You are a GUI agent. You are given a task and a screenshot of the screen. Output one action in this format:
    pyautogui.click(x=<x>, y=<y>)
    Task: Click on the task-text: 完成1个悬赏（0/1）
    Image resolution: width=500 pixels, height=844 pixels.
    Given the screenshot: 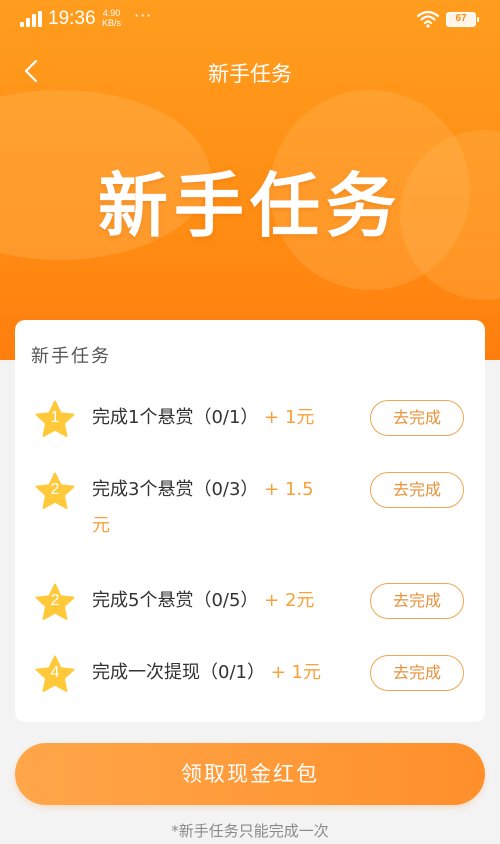 What is the action you would take?
    pyautogui.click(x=175, y=417)
    